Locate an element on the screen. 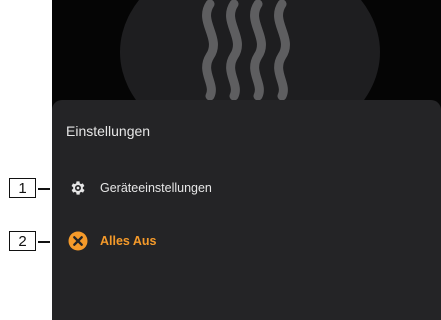 The image size is (441, 320). callout-2-leader is located at coordinates (44, 242).